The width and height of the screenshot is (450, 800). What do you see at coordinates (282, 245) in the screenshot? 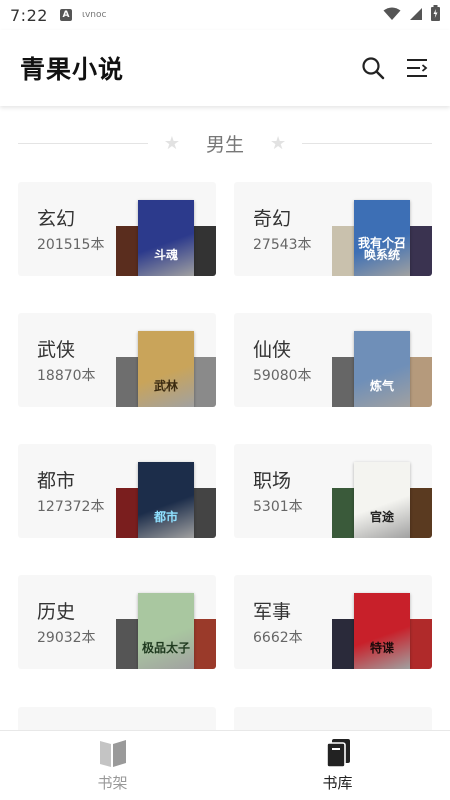
I see `category-count: 27543本` at bounding box center [282, 245].